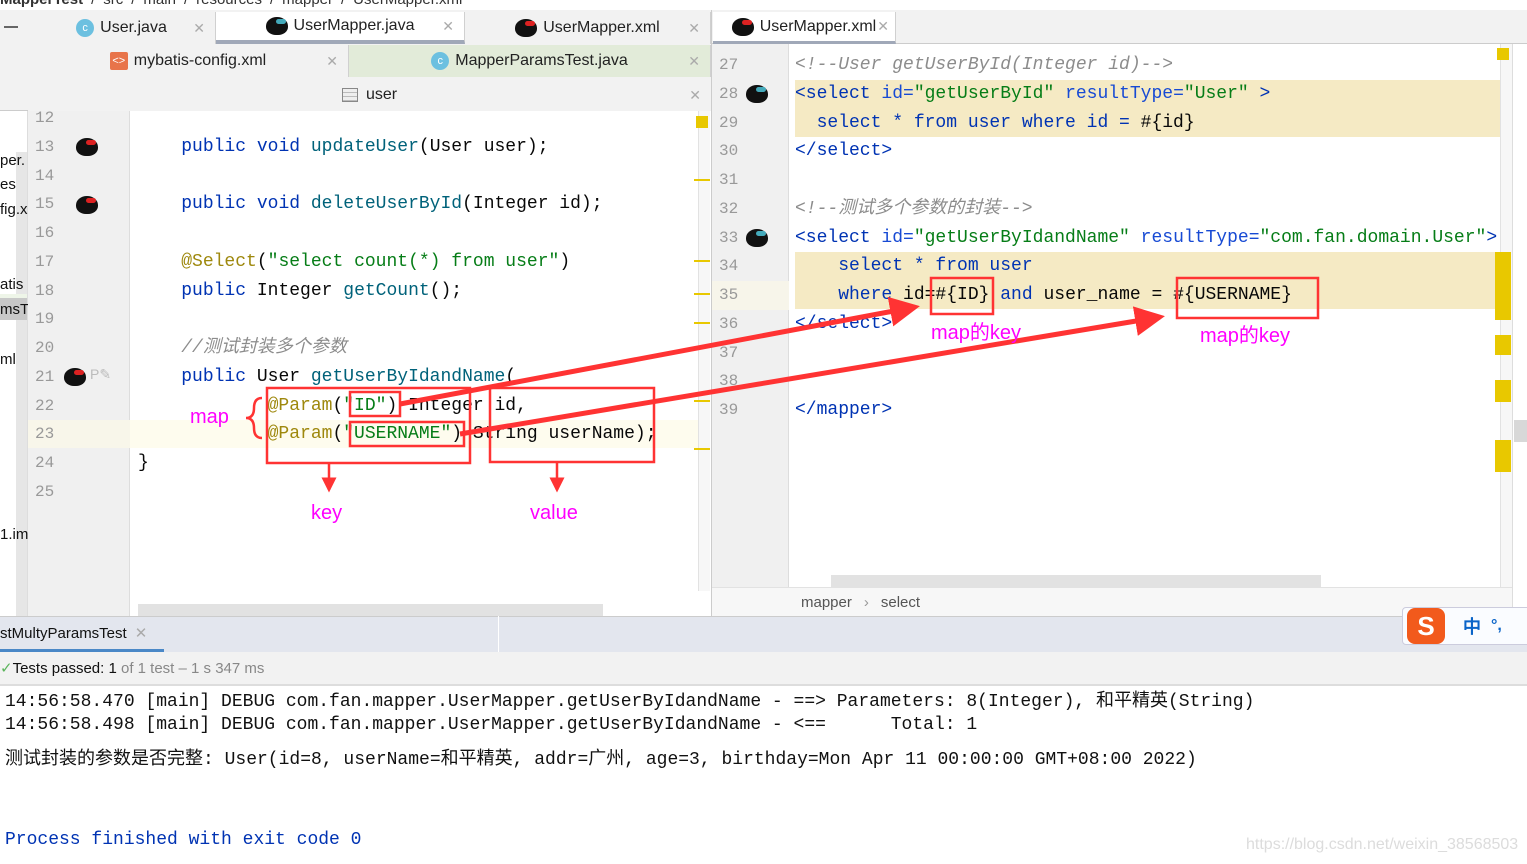 The height and width of the screenshot is (864, 1527). I want to click on close-icon: ✕, so click(141, 633).